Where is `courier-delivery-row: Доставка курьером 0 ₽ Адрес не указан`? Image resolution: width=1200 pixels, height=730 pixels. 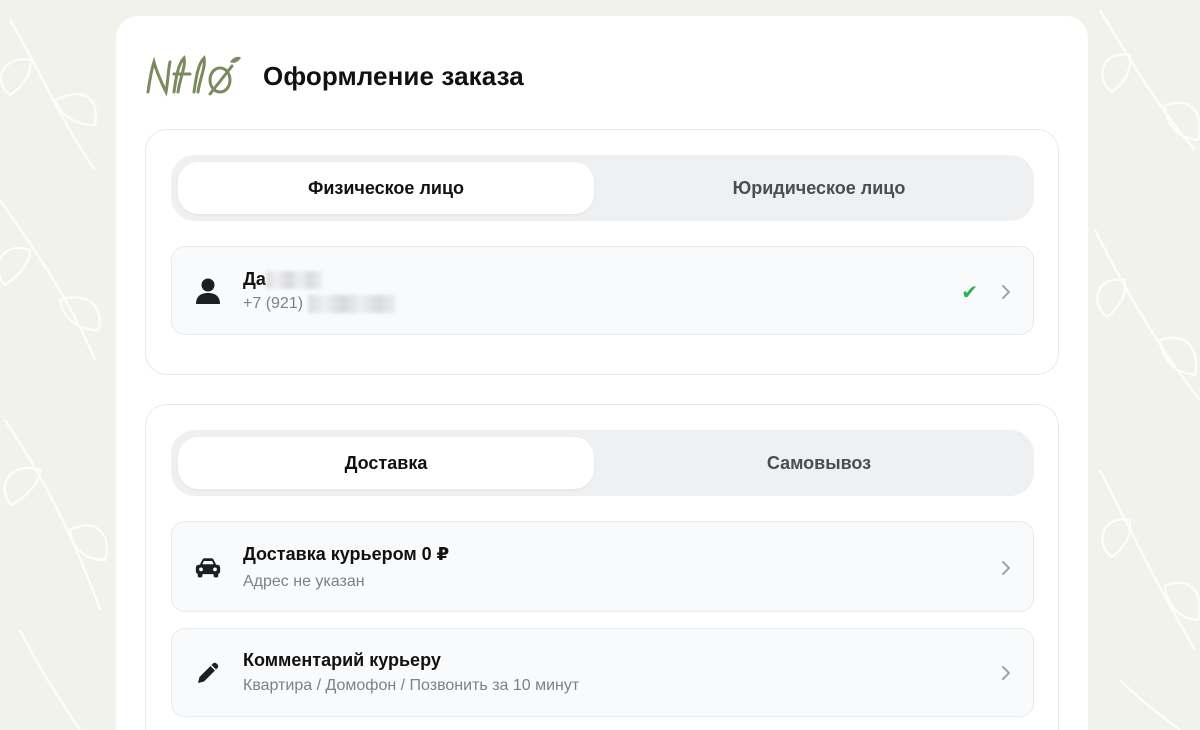 courier-delivery-row: Доставка курьером 0 ₽ Адрес не указан is located at coordinates (602, 566).